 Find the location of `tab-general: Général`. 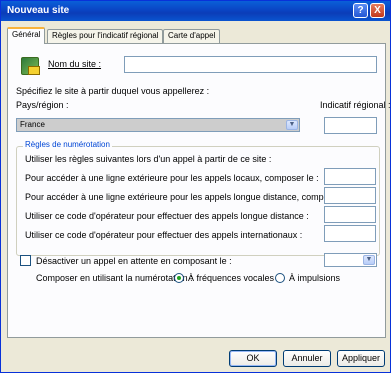

tab-general: Général is located at coordinates (26, 35).